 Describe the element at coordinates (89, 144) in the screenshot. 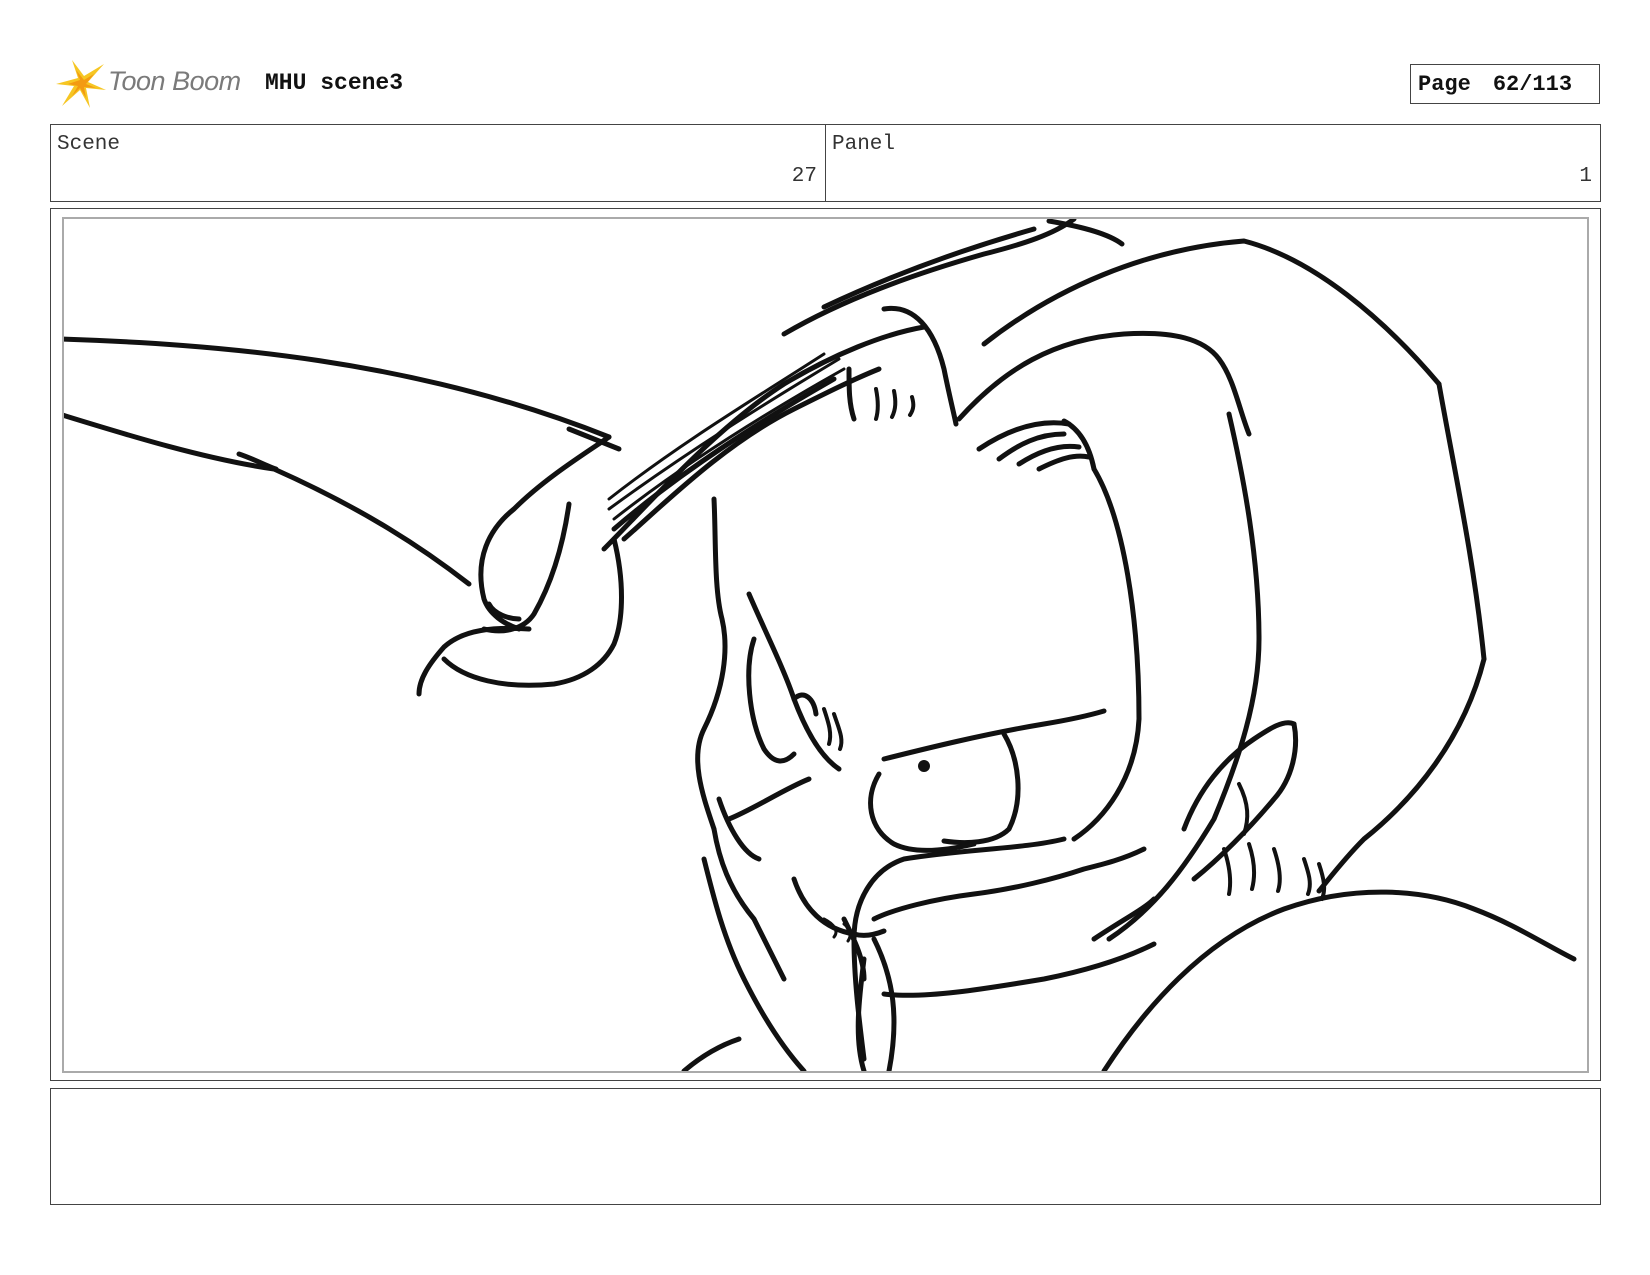

I see `scene-label: Scene` at that location.